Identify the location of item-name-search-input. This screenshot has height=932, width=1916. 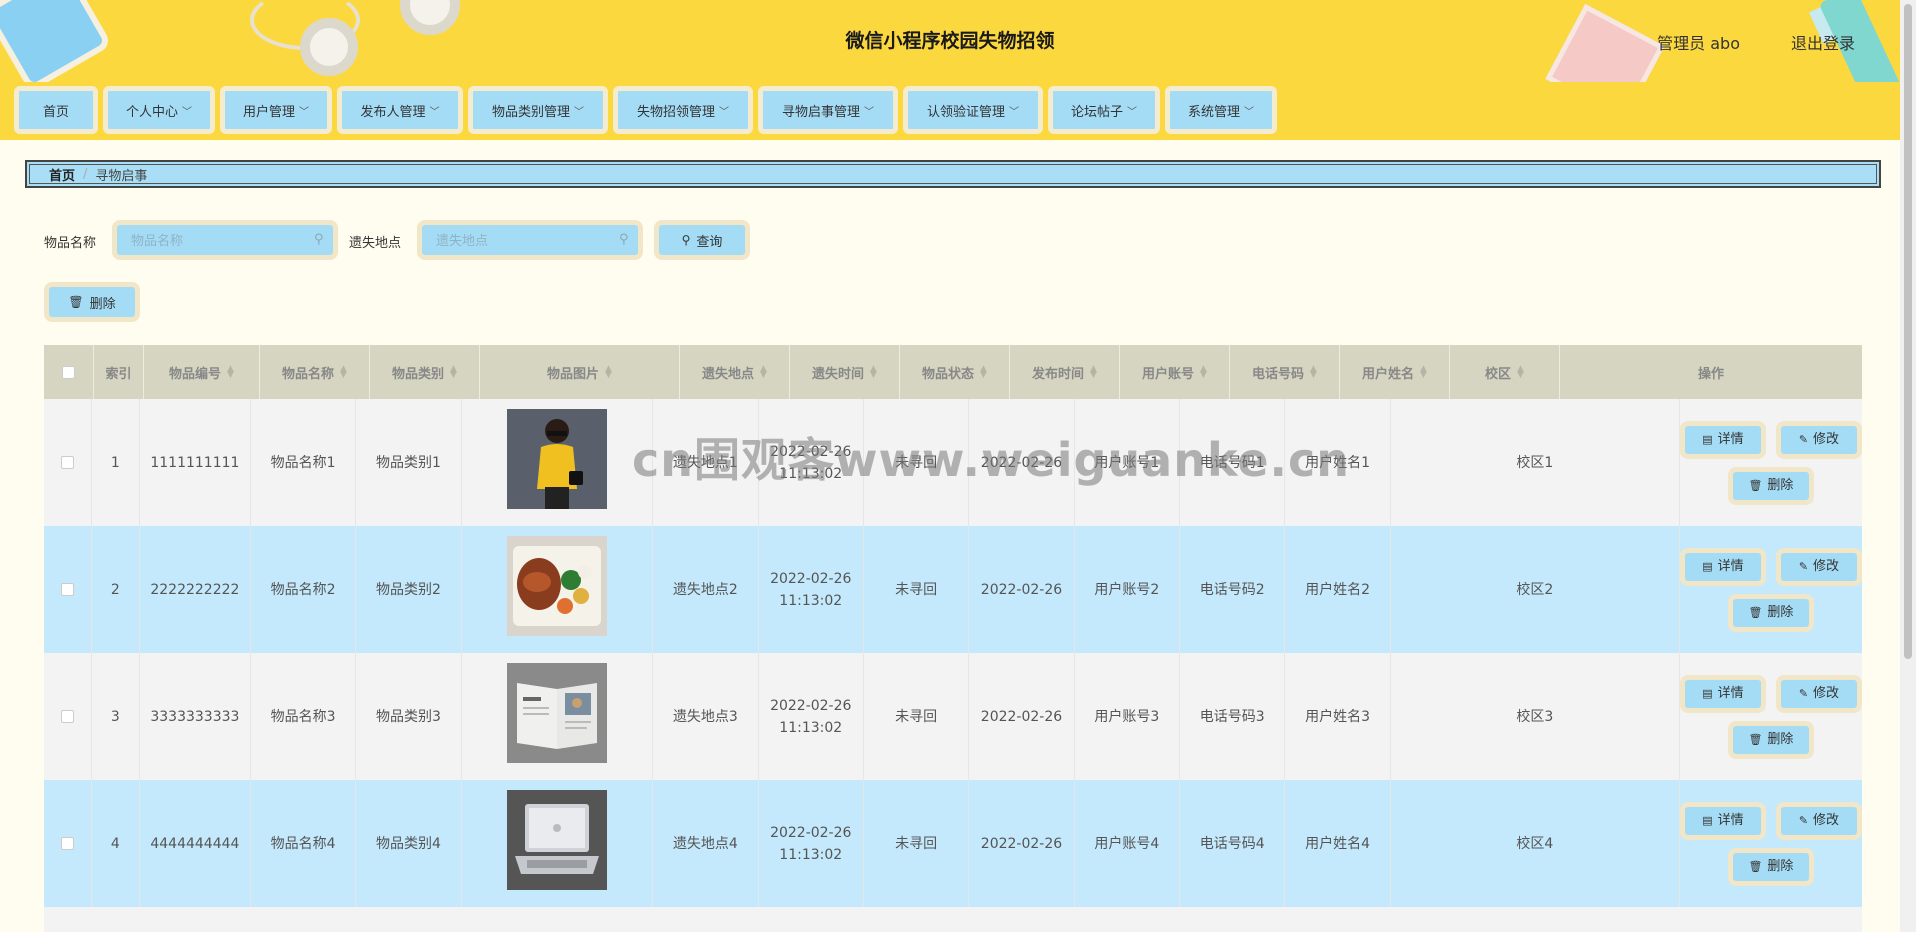
(225, 240).